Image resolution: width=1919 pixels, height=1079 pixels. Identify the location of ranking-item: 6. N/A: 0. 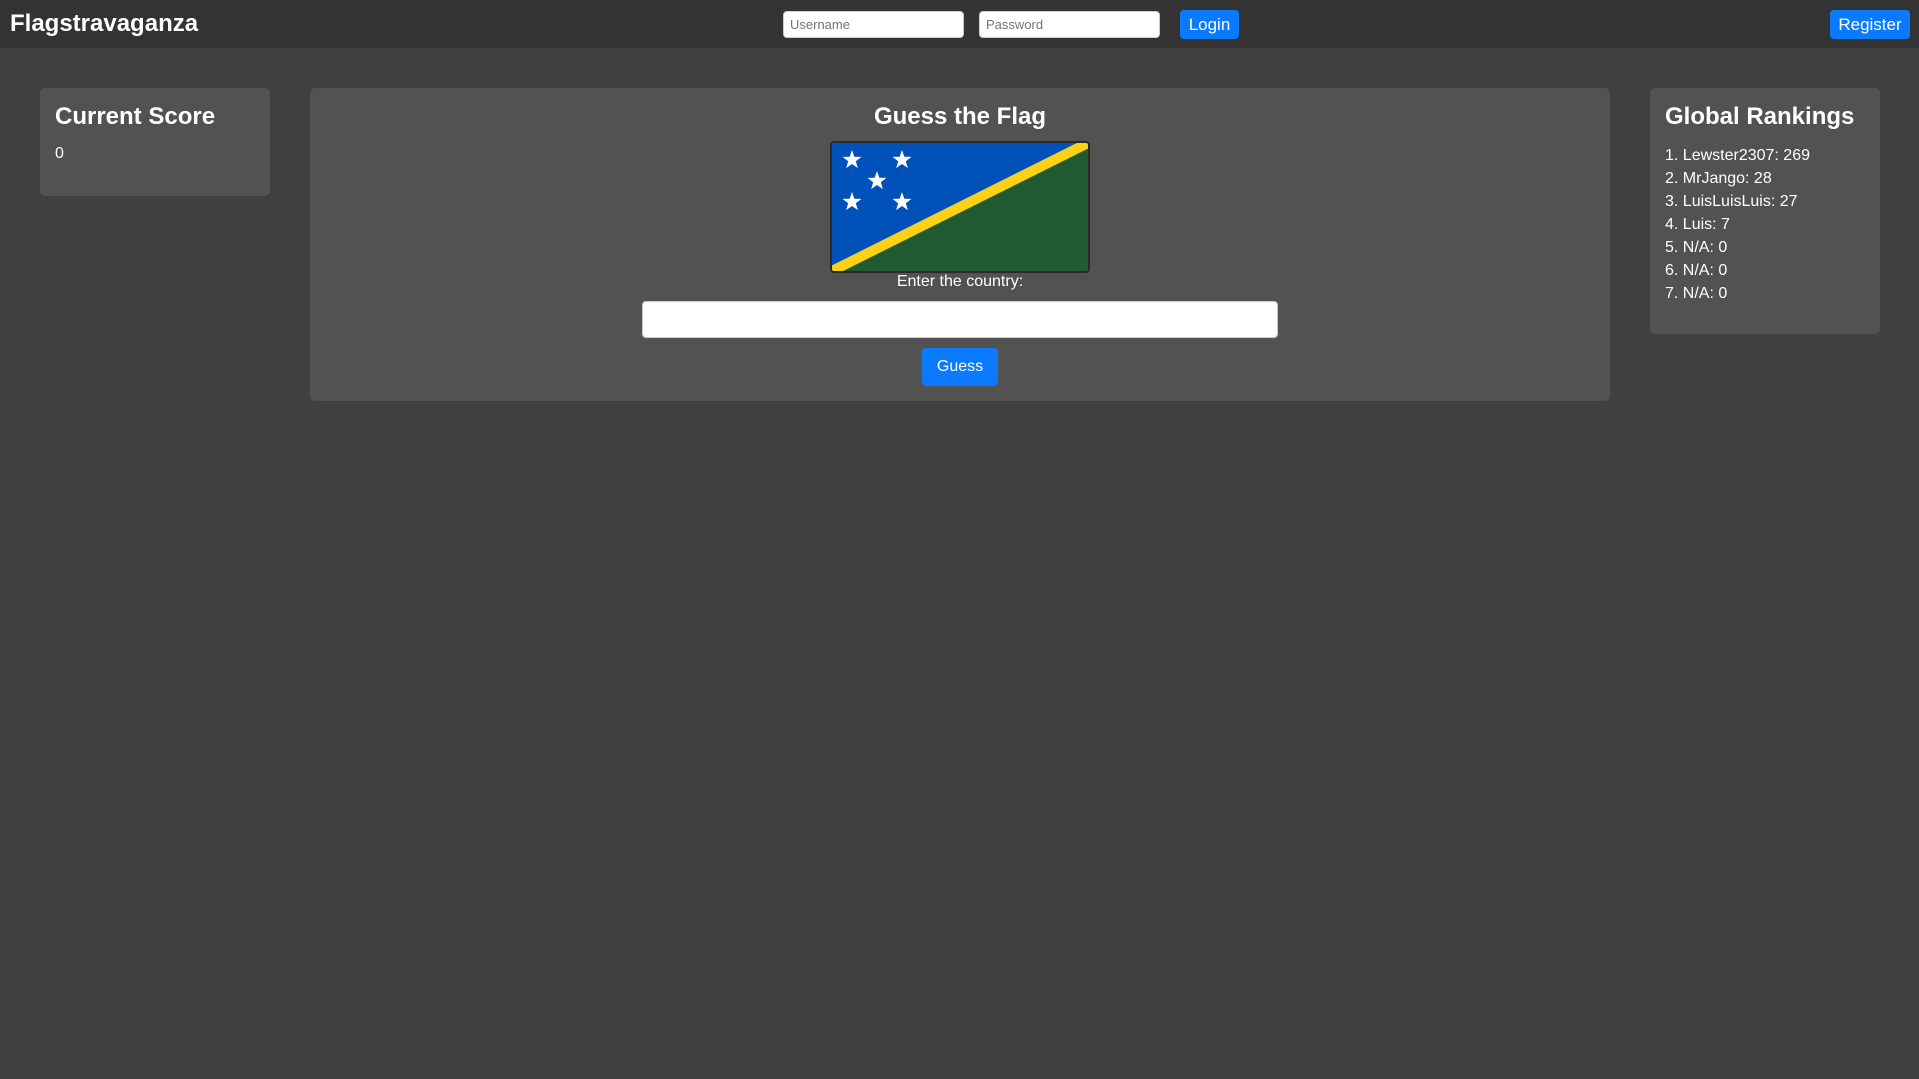
(1696, 270).